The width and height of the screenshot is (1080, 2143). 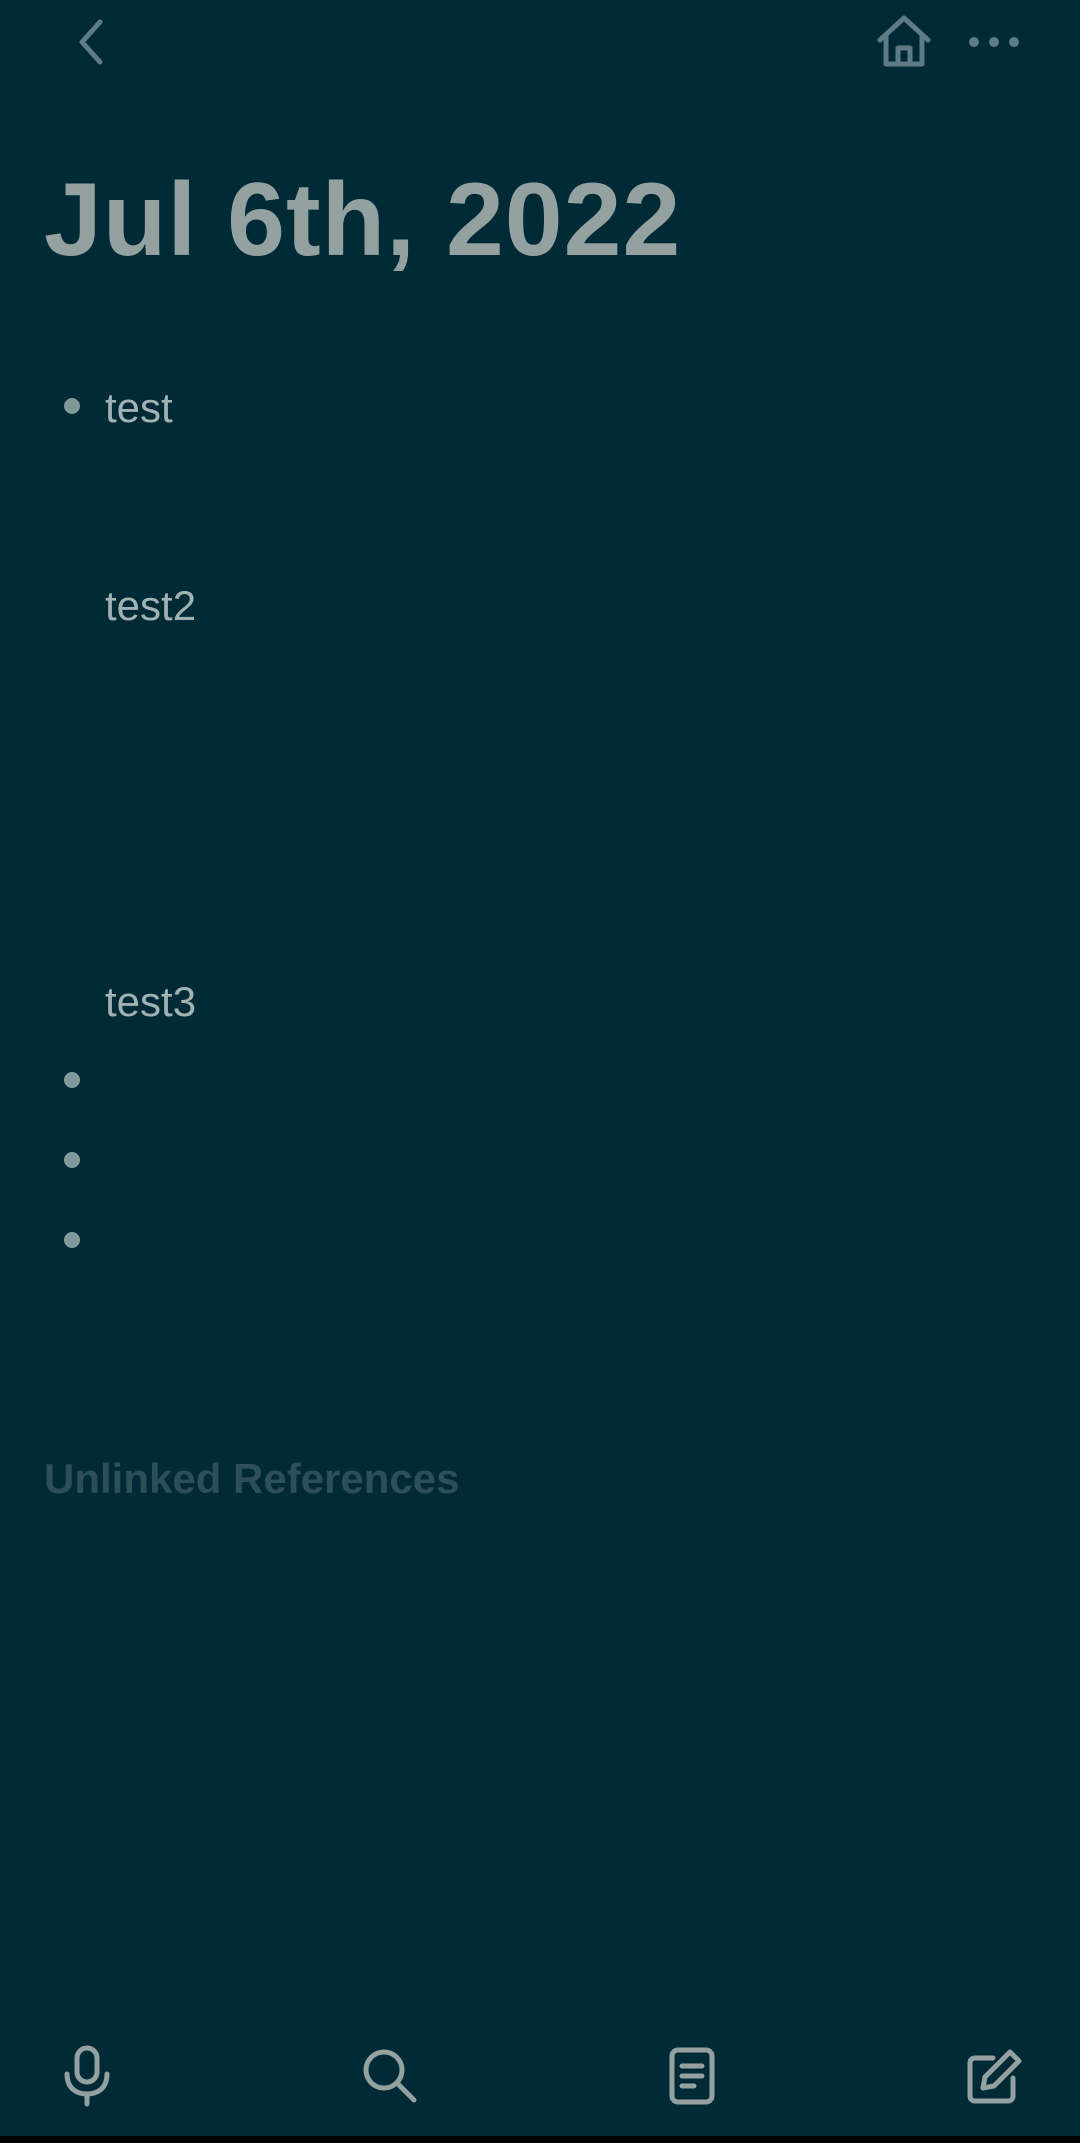 I want to click on compose-icon, so click(x=994, y=2076).